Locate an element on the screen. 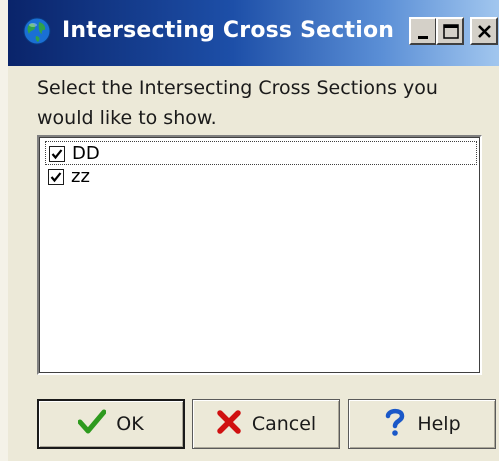 Image resolution: width=499 pixels, height=461 pixels. ok-label: OK is located at coordinates (130, 424).